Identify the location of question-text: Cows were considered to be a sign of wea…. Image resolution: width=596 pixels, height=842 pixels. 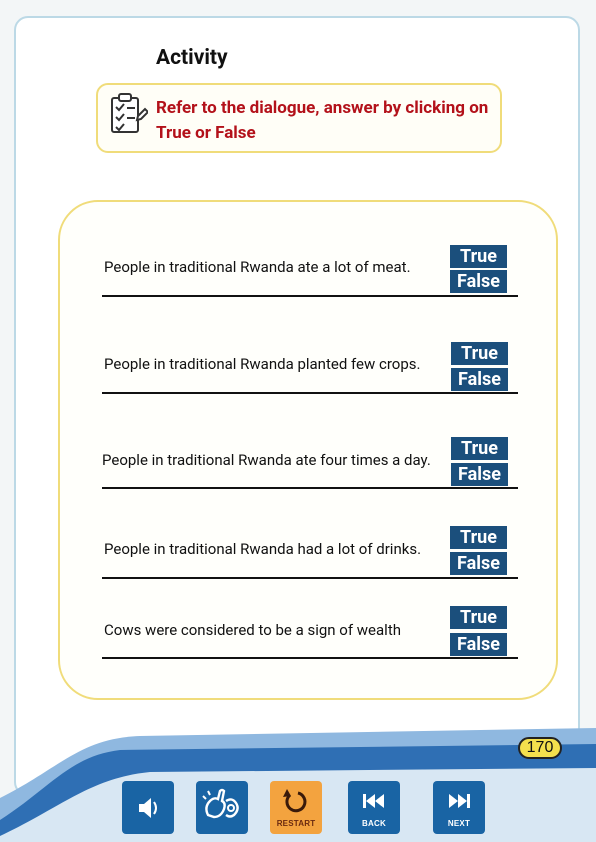
(252, 630).